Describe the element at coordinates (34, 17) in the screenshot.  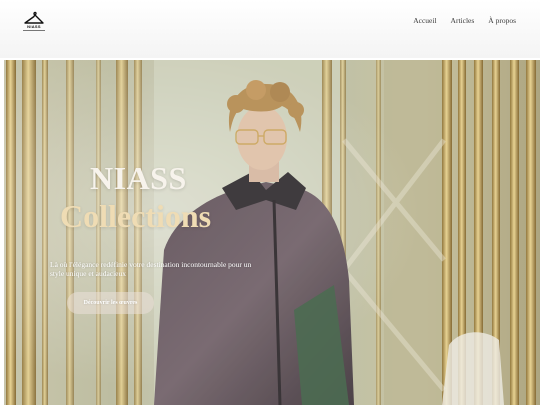
I see `hanger-icon` at that location.